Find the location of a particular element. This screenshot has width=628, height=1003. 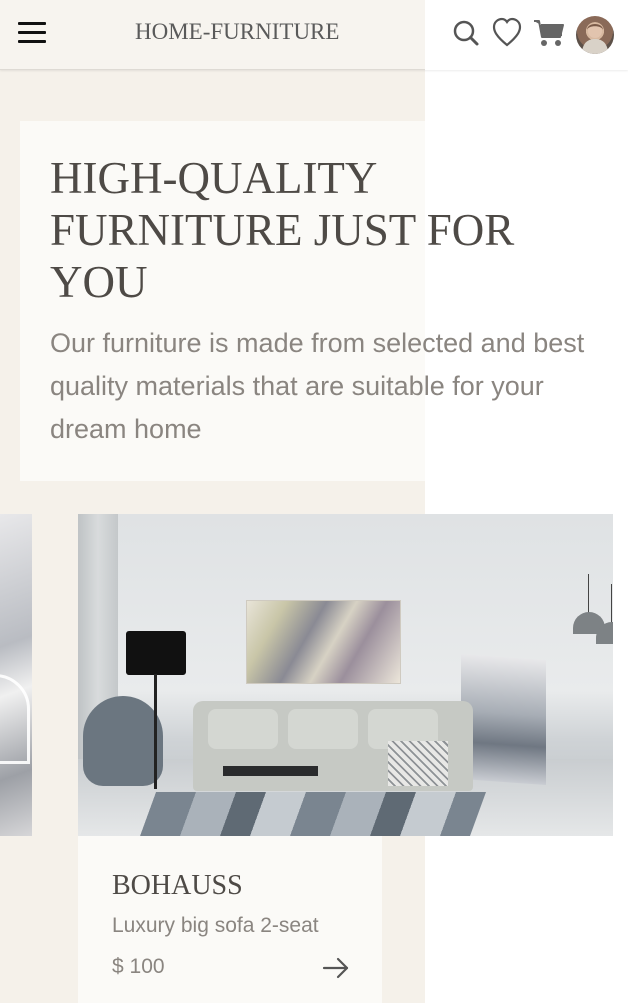

egg-chair is located at coordinates (123, 741).